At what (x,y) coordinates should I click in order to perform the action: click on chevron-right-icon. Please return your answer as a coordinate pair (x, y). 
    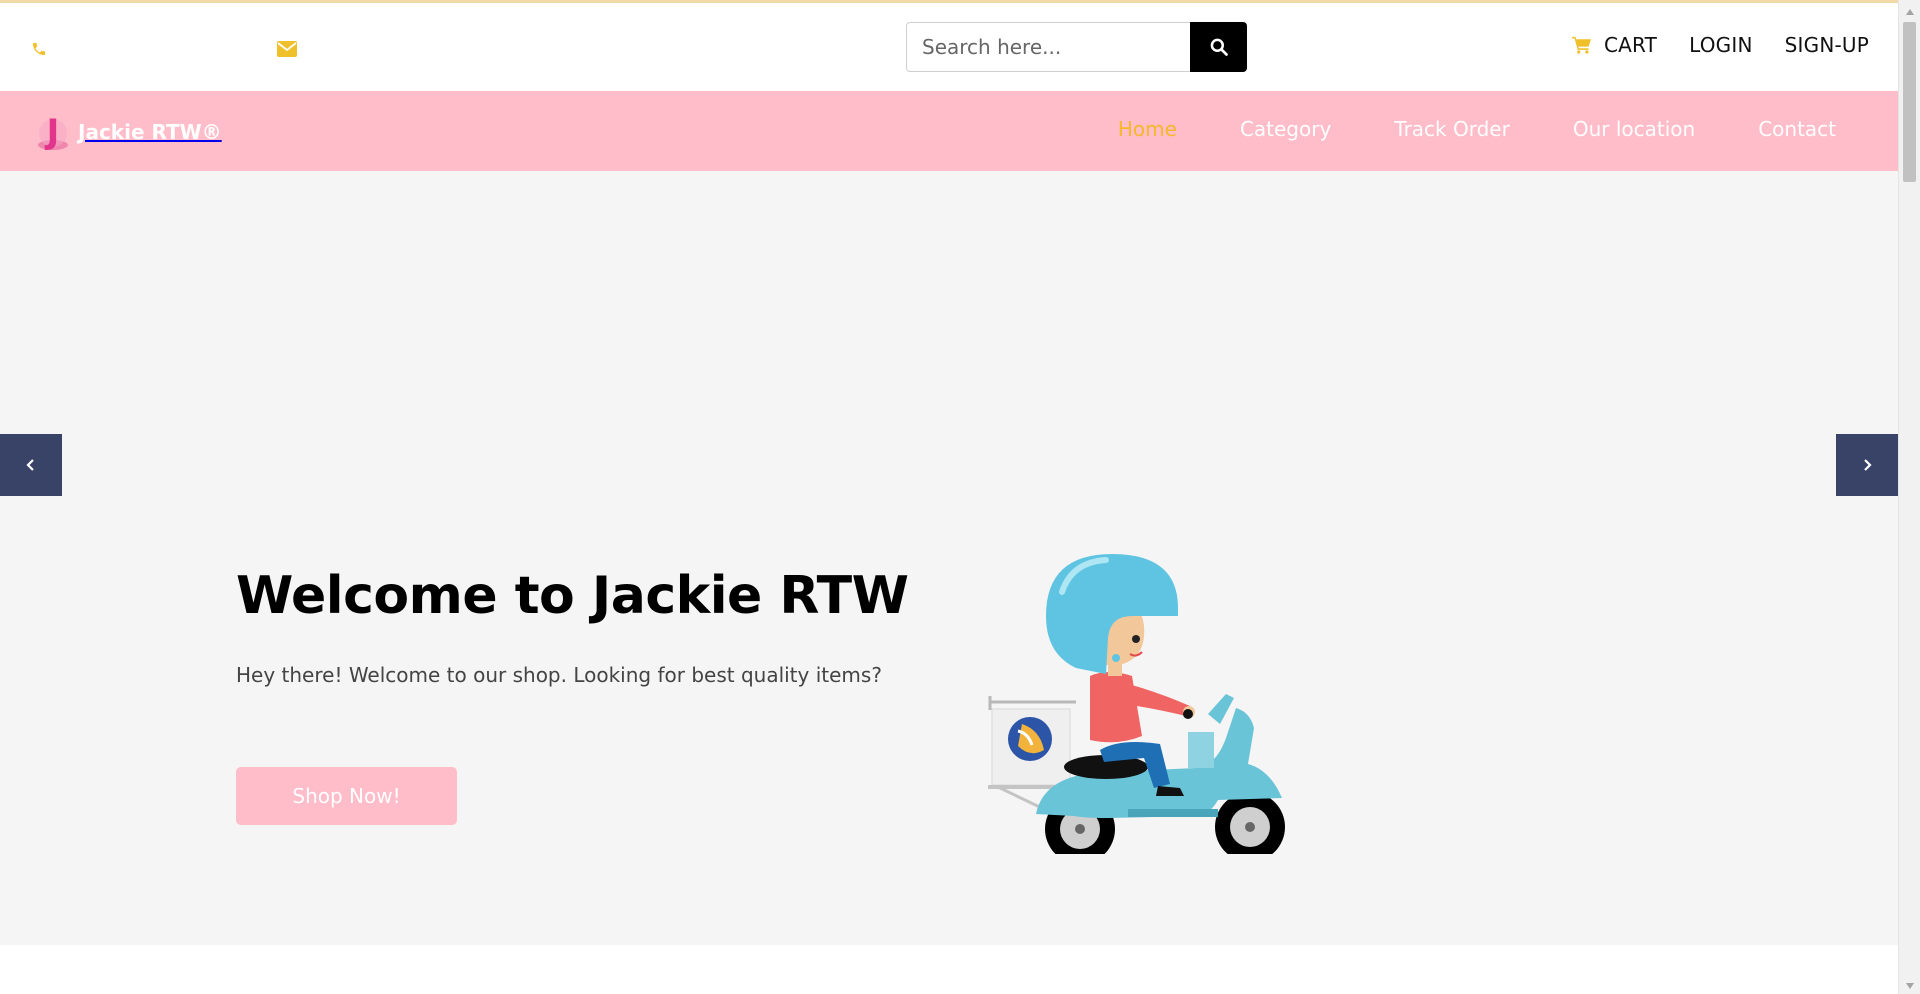
    Looking at the image, I should click on (1868, 465).